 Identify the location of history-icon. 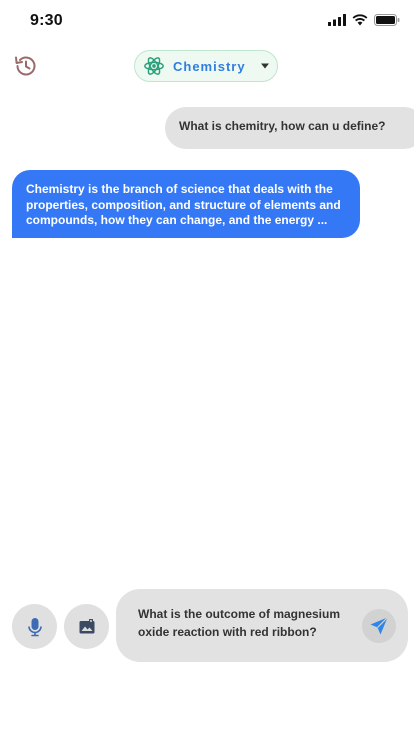
(25, 66).